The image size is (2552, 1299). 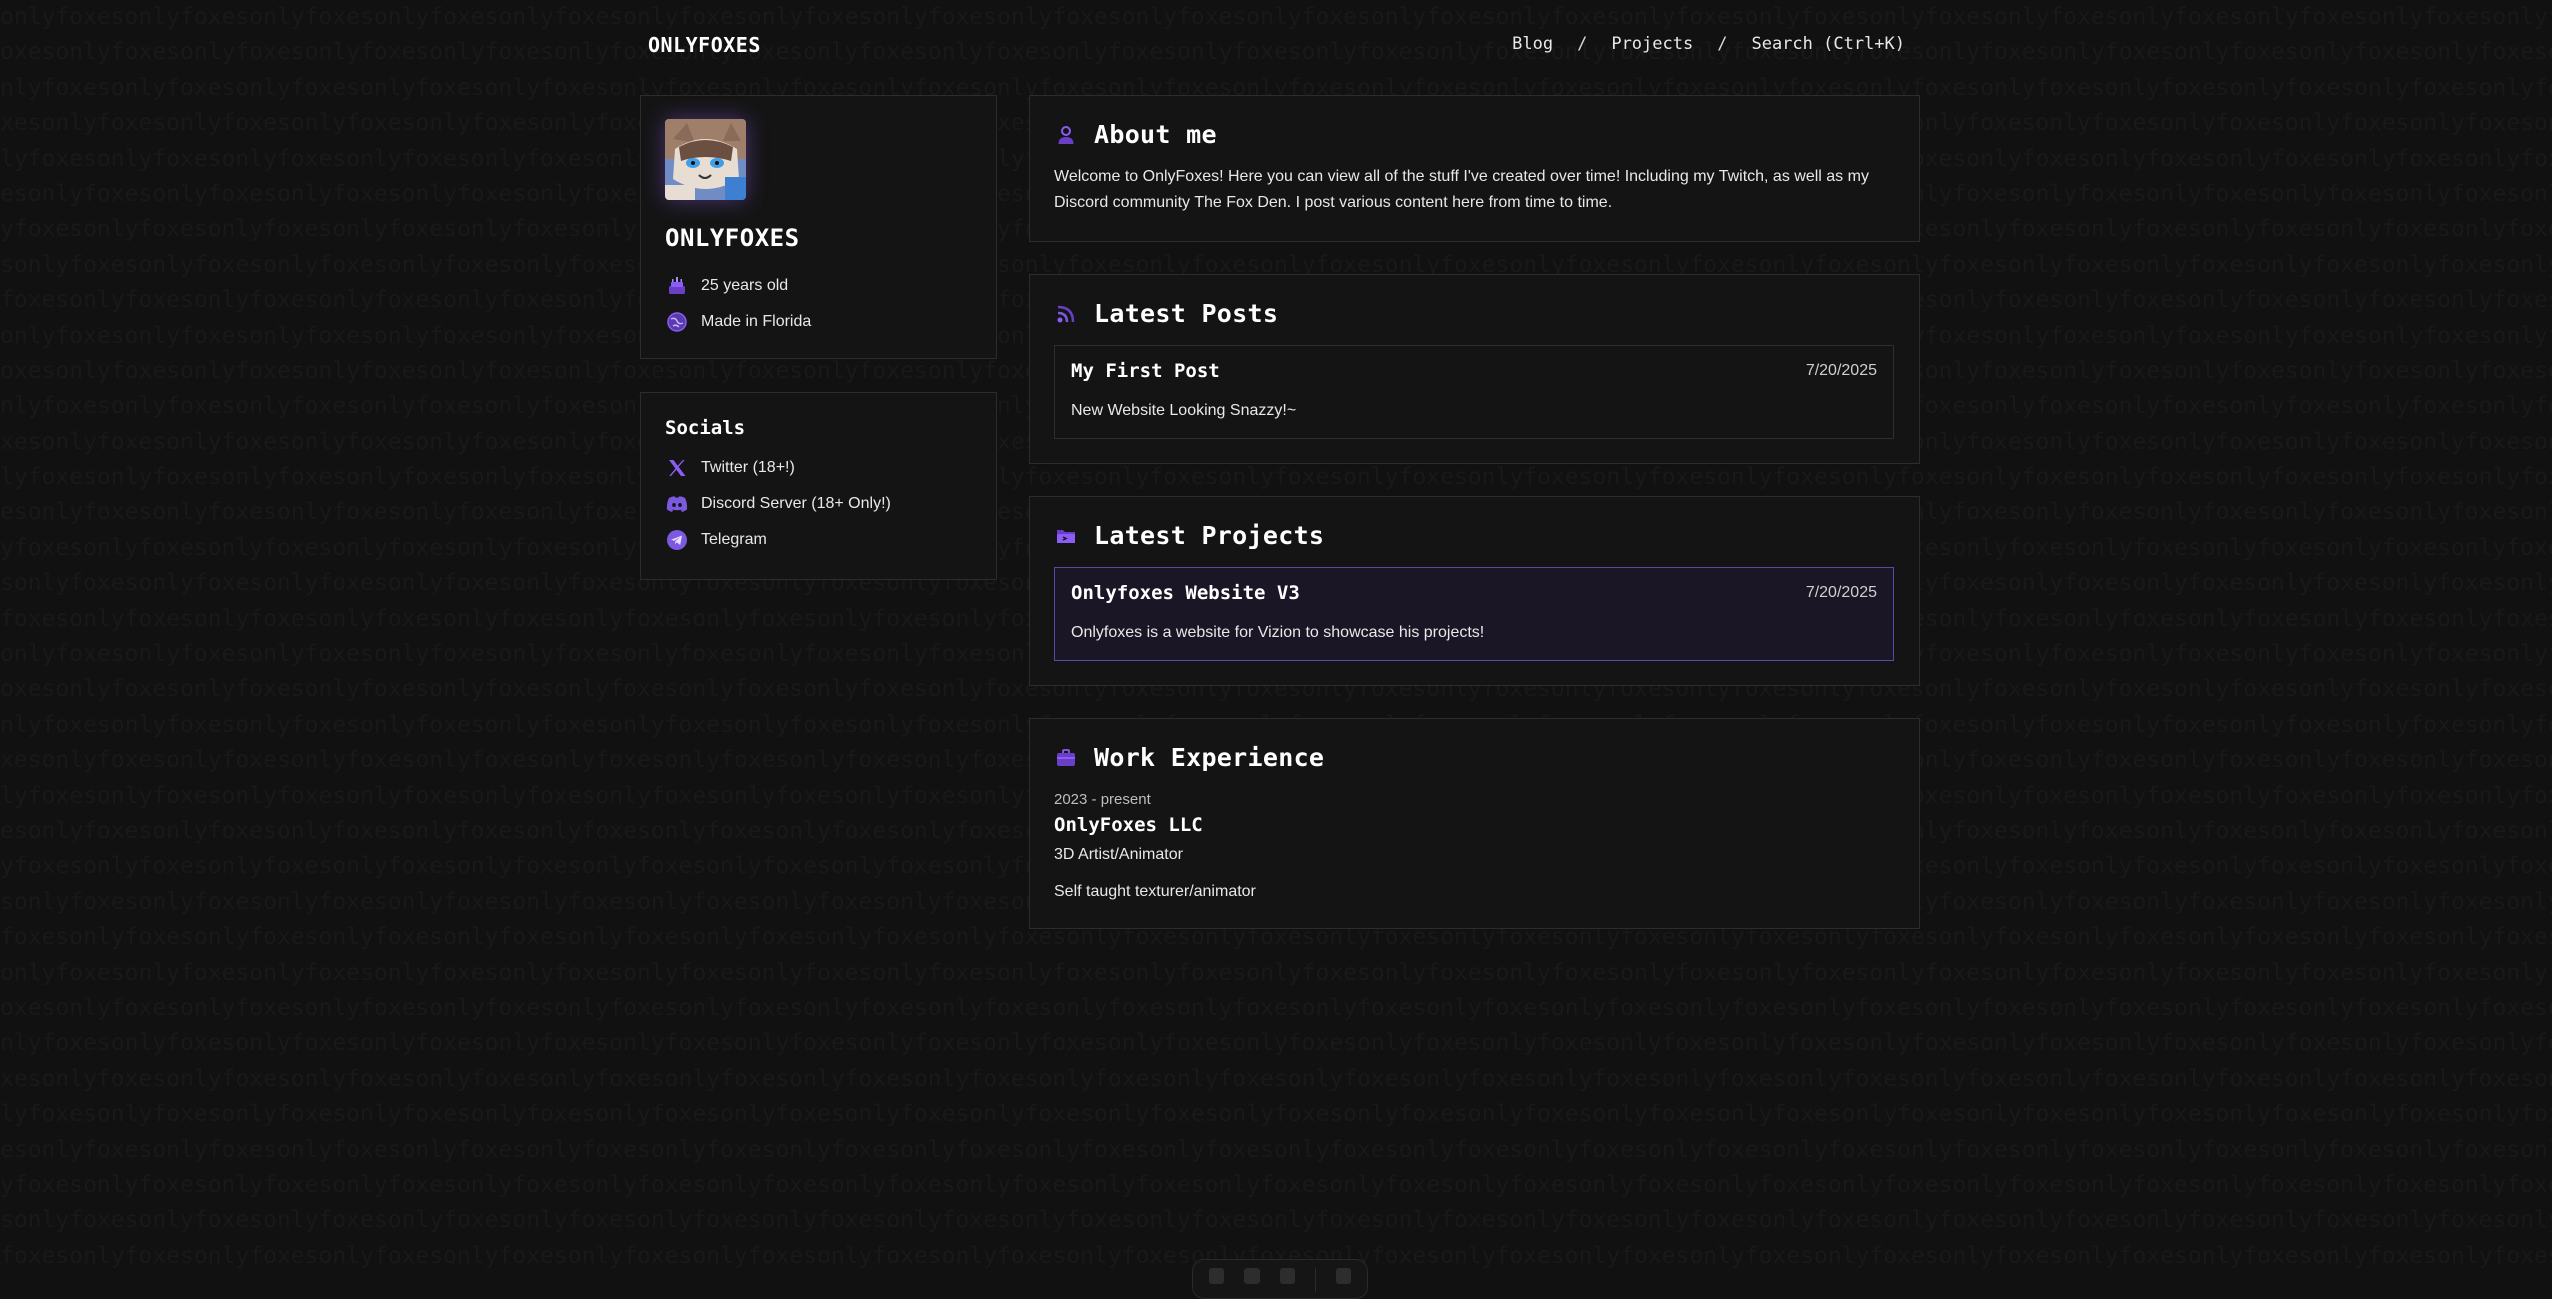 I want to click on dock-pen-icon, so click(x=1252, y=1276).